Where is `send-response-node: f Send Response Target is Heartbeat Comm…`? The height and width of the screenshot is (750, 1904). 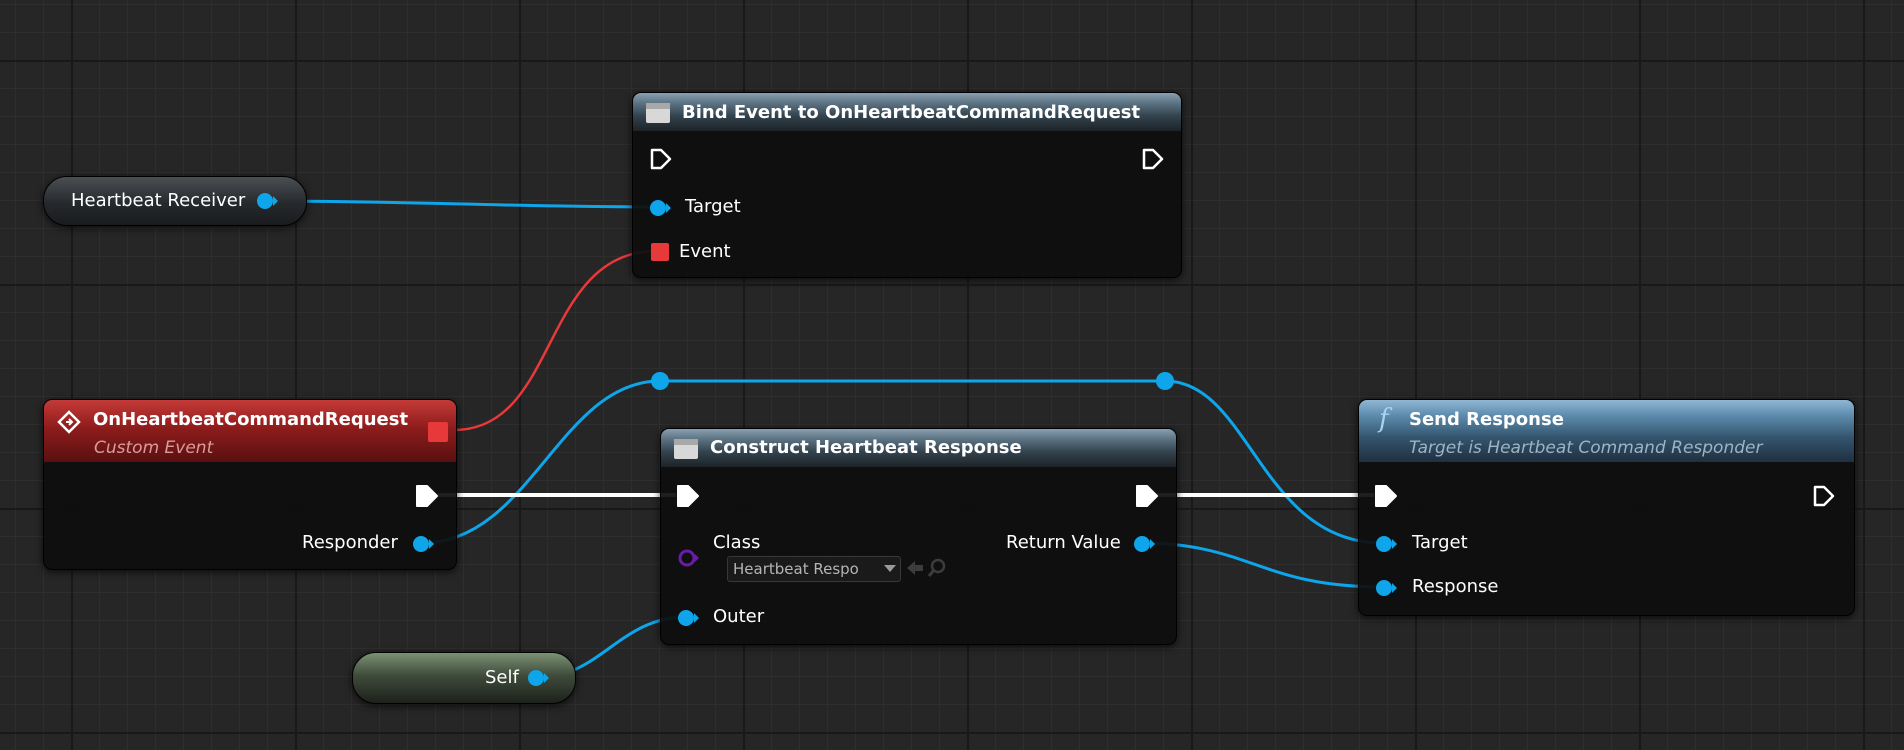
send-response-node: f Send Response Target is Heartbeat Comm… is located at coordinates (1606, 507).